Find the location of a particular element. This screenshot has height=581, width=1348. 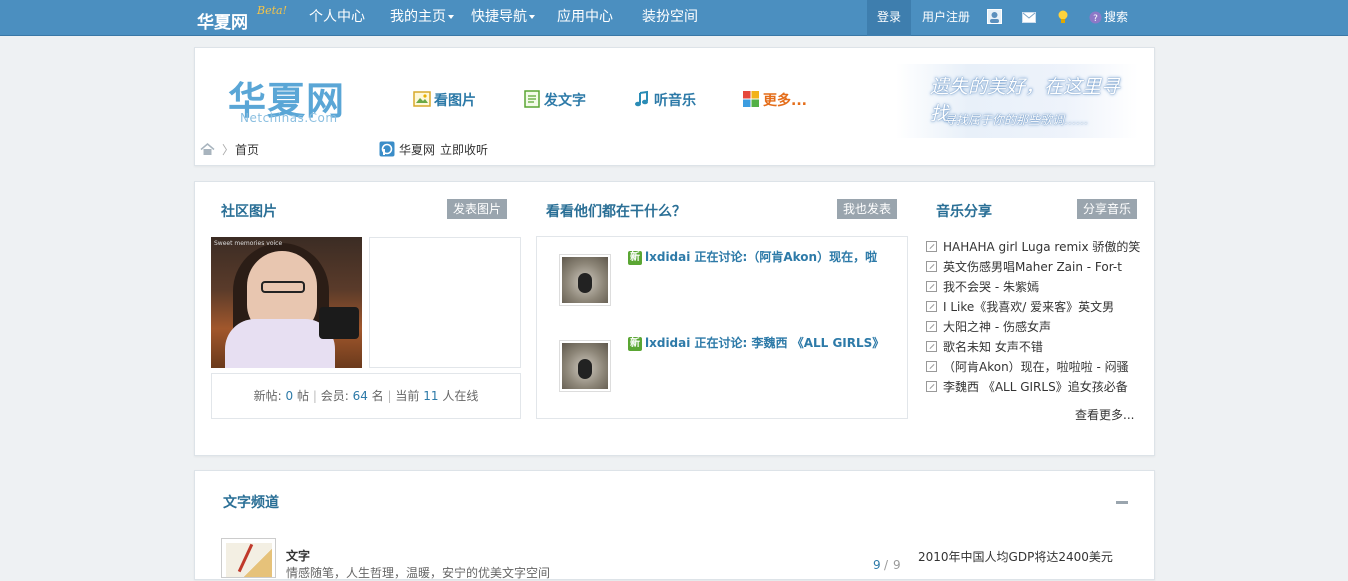

feed-item: 新 lxdidai 正在讨论: 李魏西 《ALL GIRLS》 is located at coordinates (756, 342).